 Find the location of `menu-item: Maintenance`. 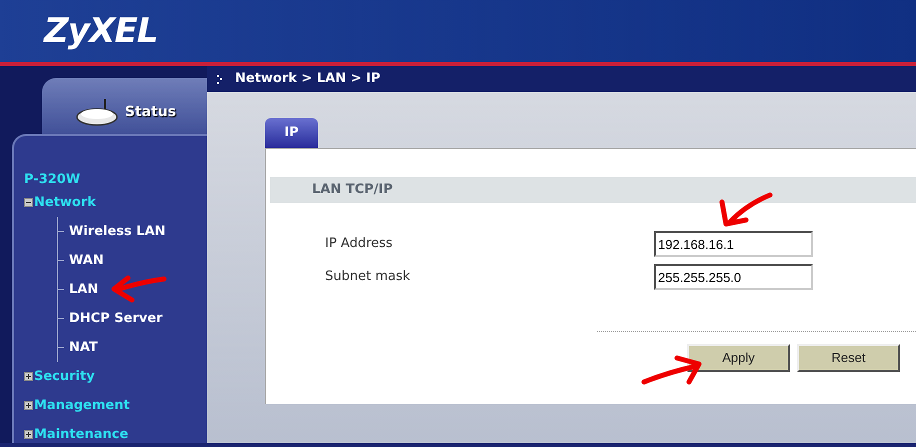

menu-item: Maintenance is located at coordinates (81, 434).